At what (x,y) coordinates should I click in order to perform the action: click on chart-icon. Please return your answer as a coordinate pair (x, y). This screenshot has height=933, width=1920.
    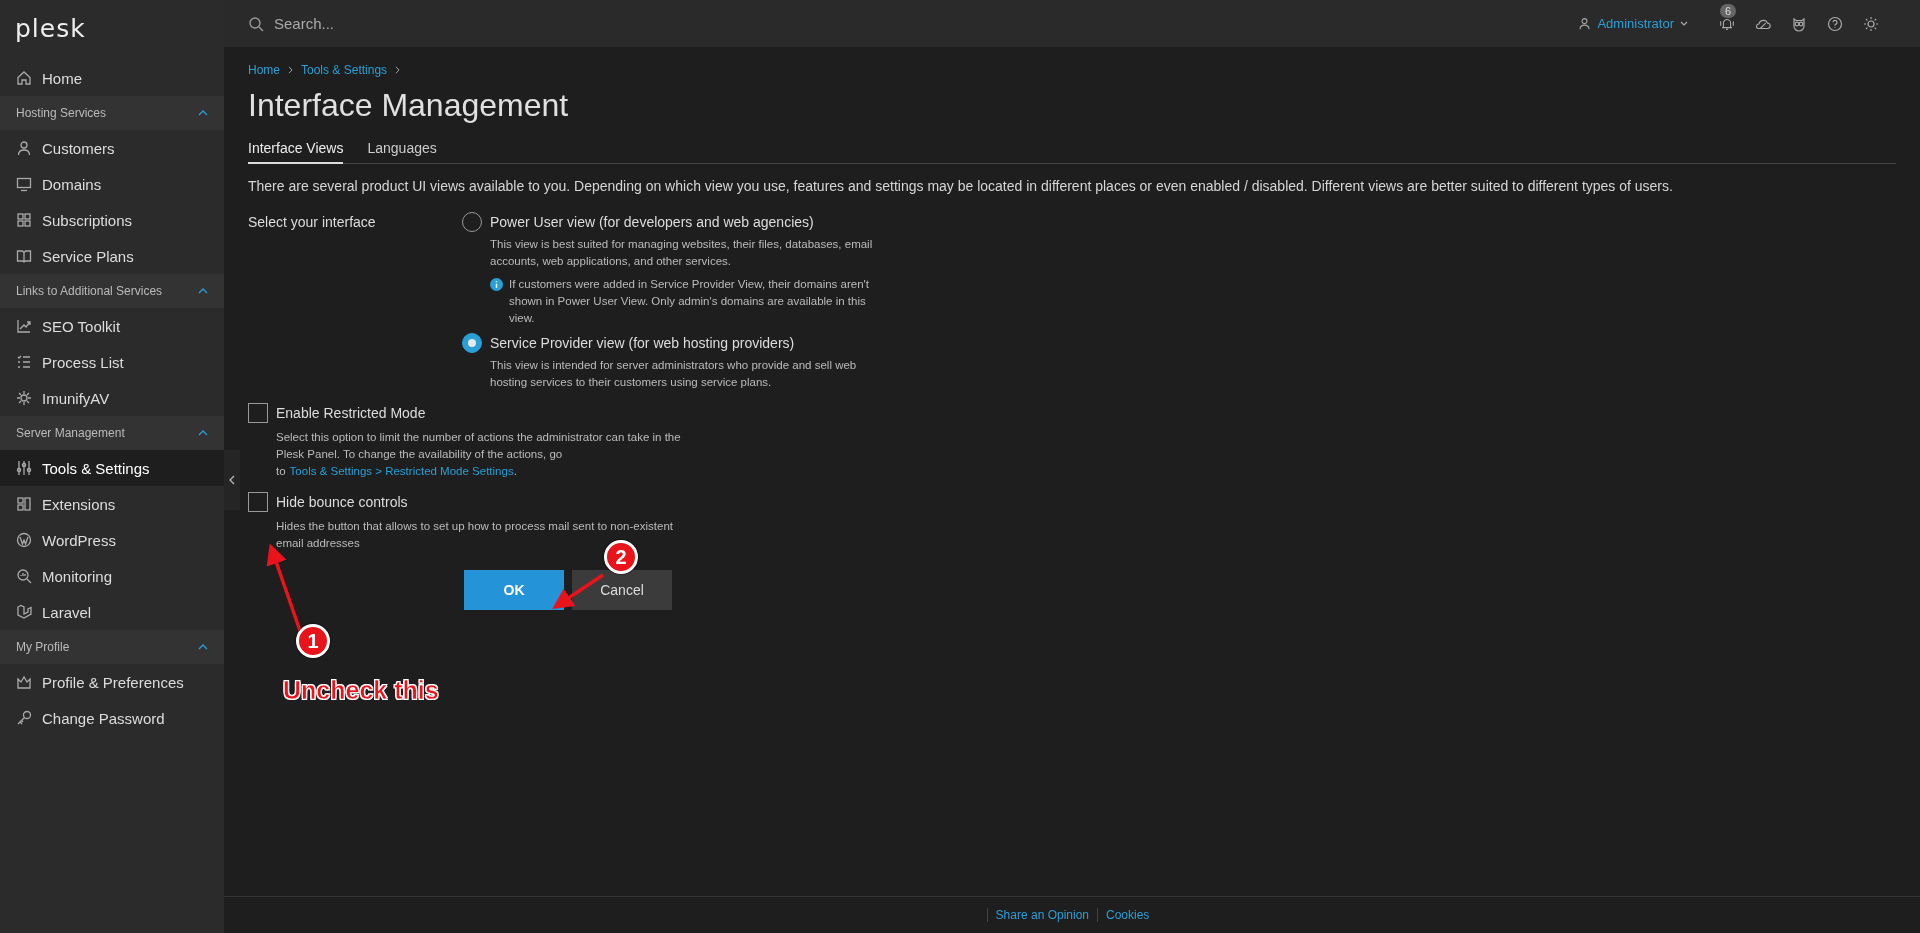
    Looking at the image, I should click on (24, 326).